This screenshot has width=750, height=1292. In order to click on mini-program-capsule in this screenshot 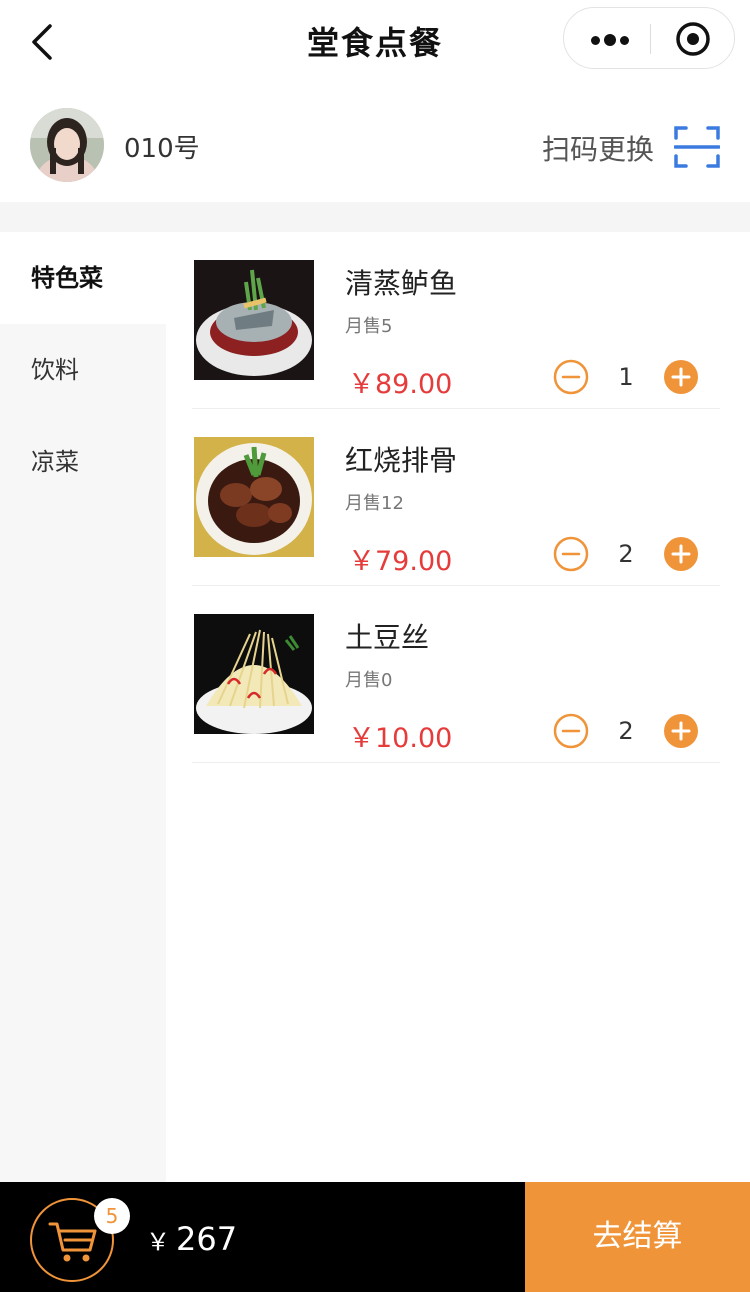, I will do `click(649, 38)`.